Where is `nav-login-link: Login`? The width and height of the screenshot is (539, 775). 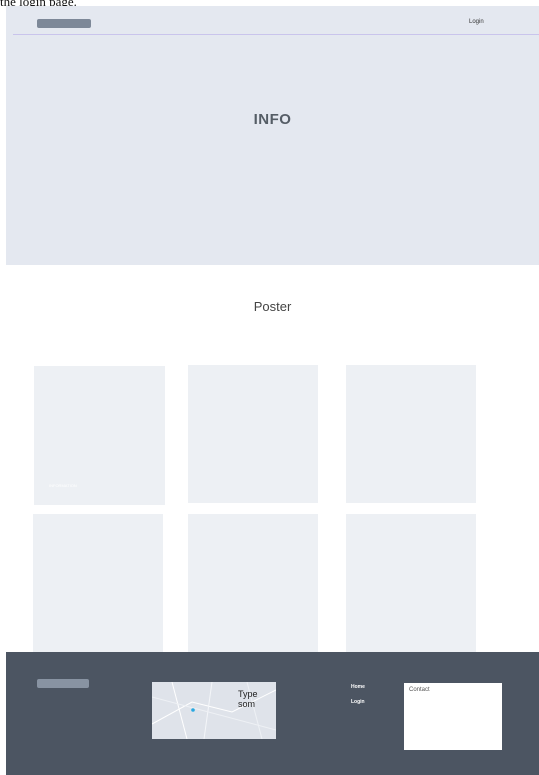
nav-login-link: Login is located at coordinates (476, 22).